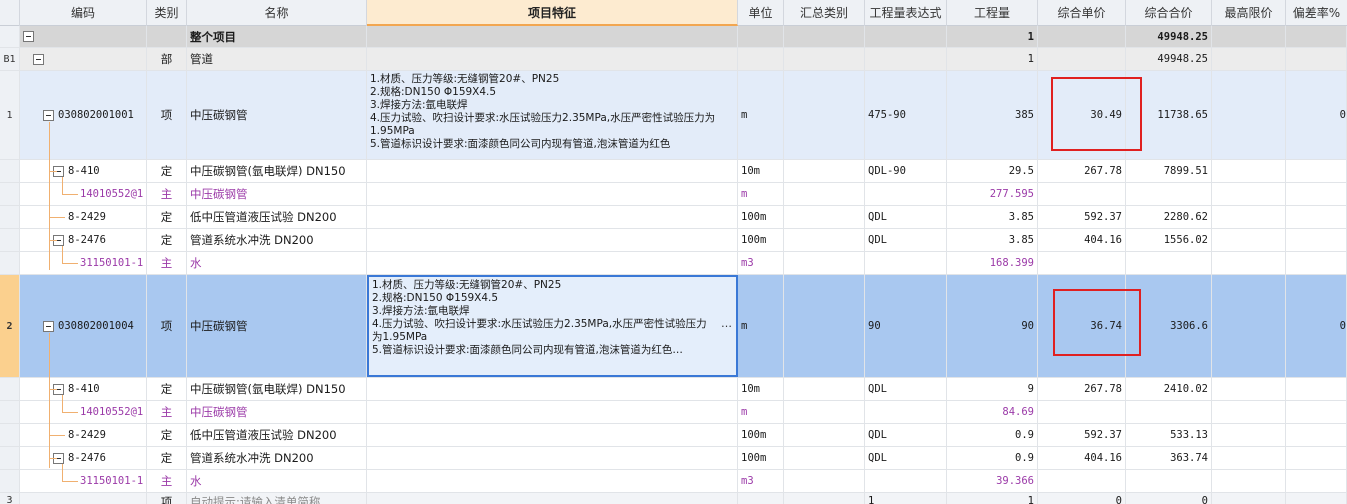  Describe the element at coordinates (824, 13) in the screenshot. I see `header-summary-type: 汇总类别` at that location.